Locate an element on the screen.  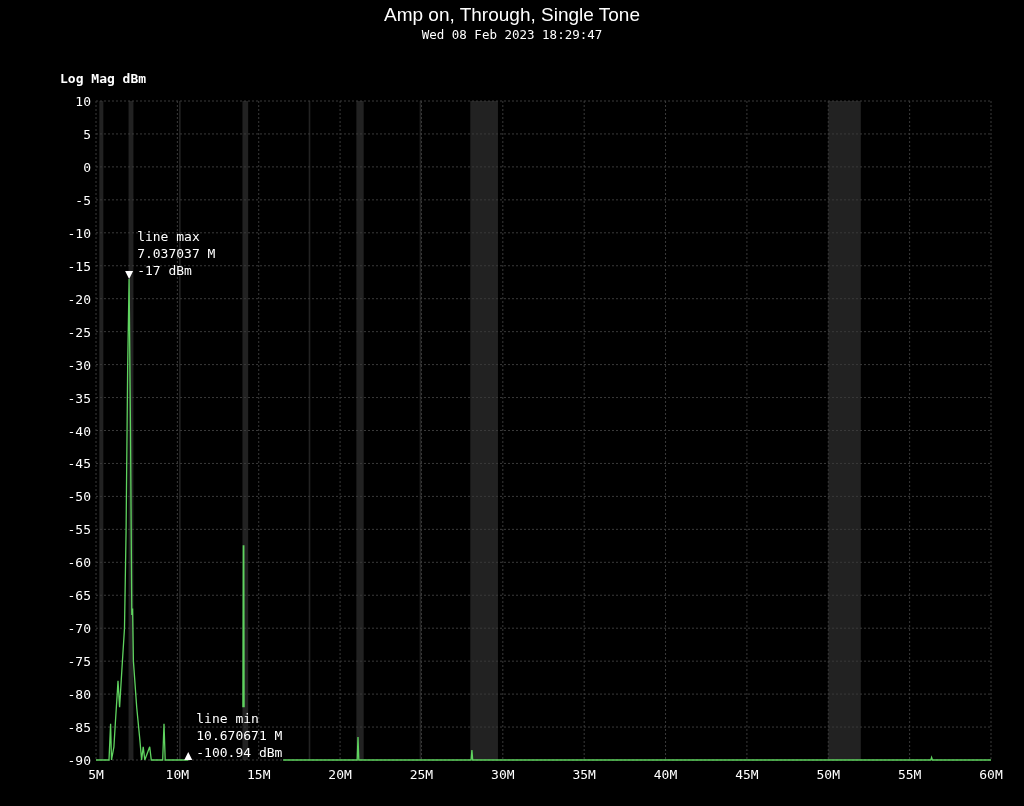
axis-tick-label: -5 is located at coordinates (83, 200).